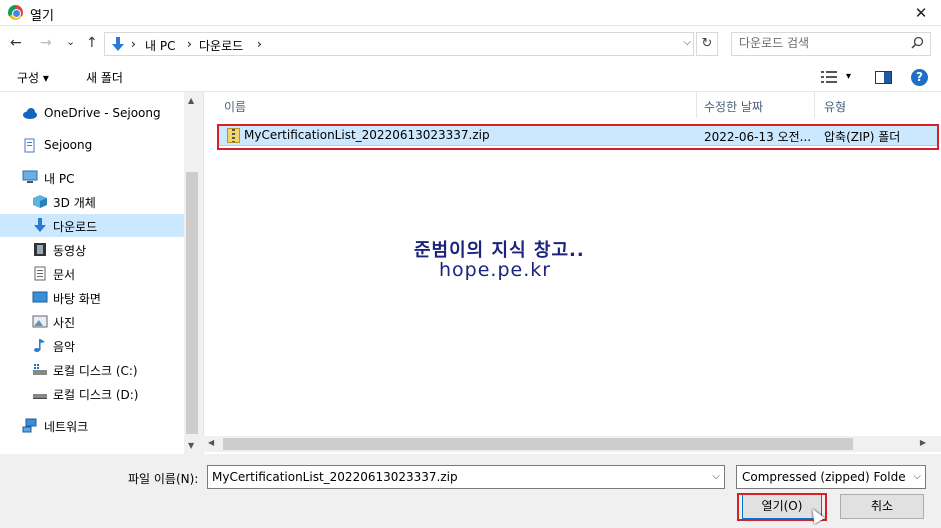 Image resolution: width=941 pixels, height=528 pixels. What do you see at coordinates (40, 297) in the screenshot?
I see `desktop-icon` at bounding box center [40, 297].